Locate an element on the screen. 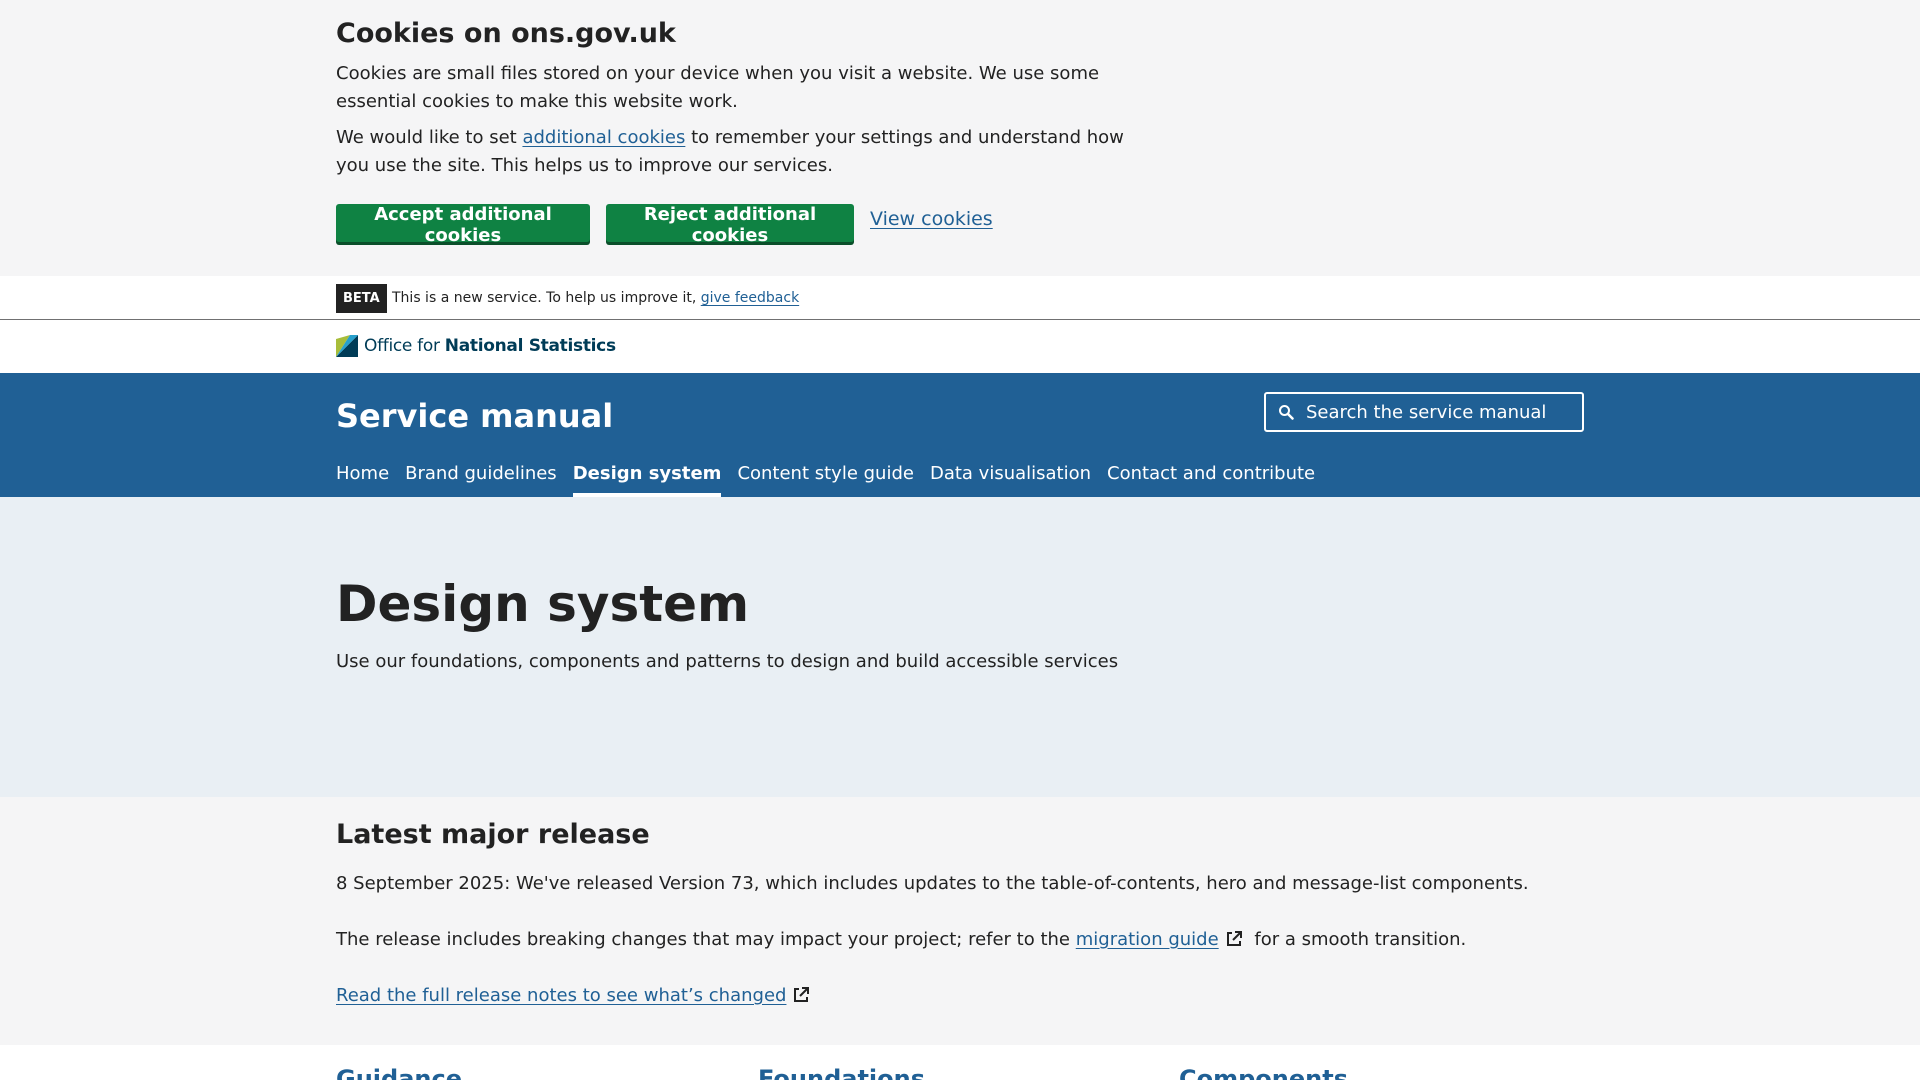 Image resolution: width=1920 pixels, height=1080 pixels. logo-text-prefix: Office for is located at coordinates (404, 346).